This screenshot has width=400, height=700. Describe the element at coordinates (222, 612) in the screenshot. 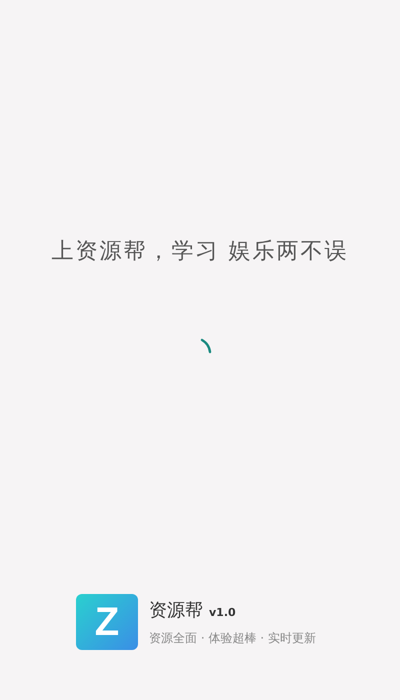

I see `app-version: v1.0` at that location.